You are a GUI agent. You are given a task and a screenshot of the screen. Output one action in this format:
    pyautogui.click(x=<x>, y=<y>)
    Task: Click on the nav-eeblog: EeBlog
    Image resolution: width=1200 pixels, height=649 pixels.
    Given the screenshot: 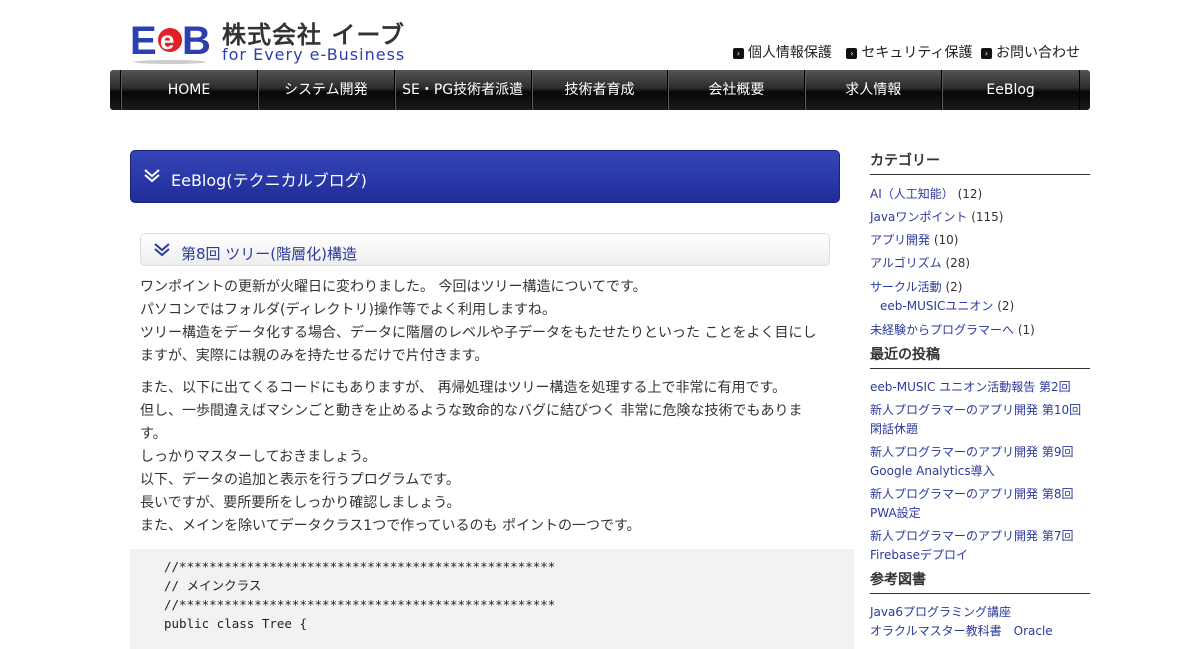 What is the action you would take?
    pyautogui.click(x=1010, y=90)
    